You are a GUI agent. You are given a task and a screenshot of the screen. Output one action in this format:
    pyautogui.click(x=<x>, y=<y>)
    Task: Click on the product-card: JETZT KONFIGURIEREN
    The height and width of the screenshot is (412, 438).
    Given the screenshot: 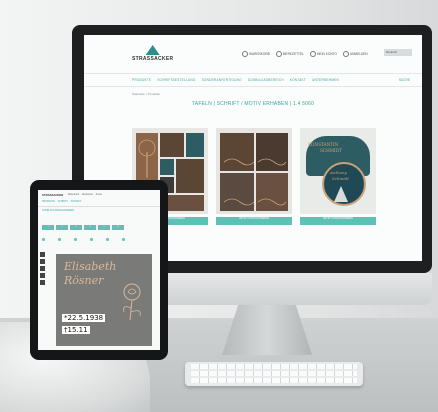 What is the action you would take?
    pyautogui.click(x=254, y=176)
    